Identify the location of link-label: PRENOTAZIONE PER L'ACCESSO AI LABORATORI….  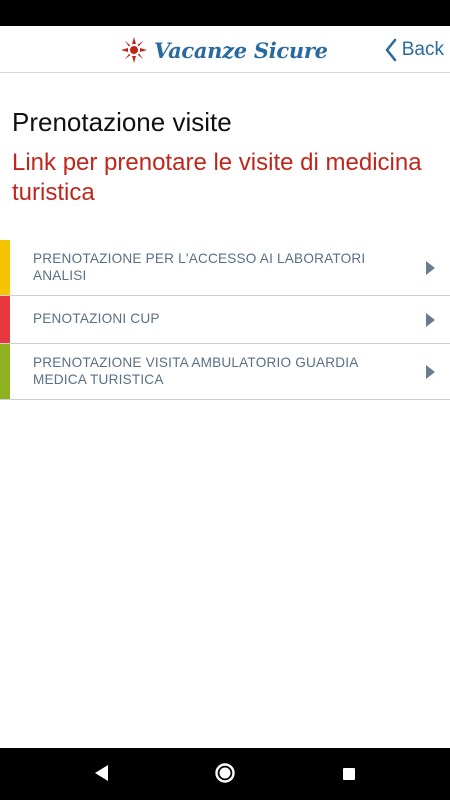
(199, 267).